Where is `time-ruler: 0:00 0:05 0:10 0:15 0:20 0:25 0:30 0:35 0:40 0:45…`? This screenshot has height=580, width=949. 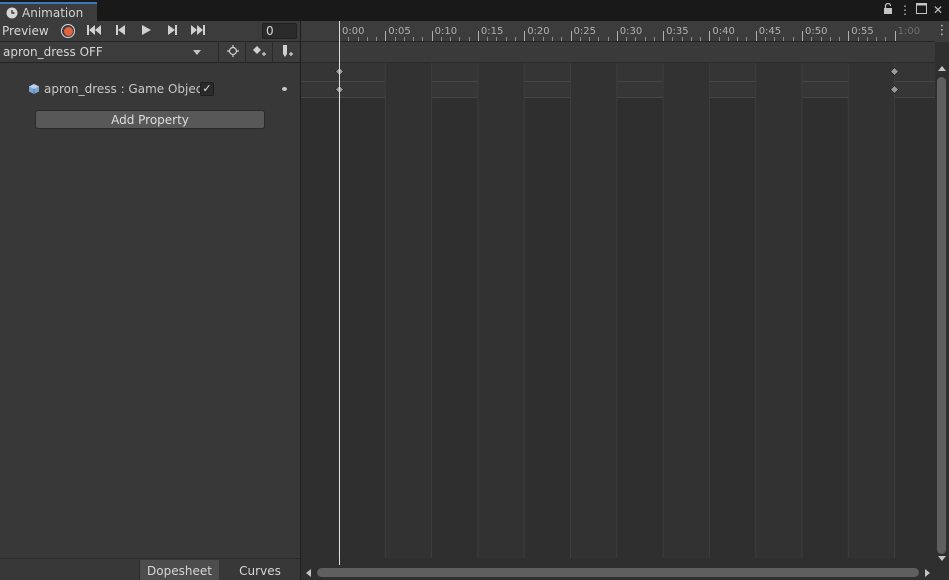
time-ruler: 0:00 0:05 0:10 0:15 0:20 0:25 0:30 0:35 0:40 0:45… is located at coordinates (618, 31).